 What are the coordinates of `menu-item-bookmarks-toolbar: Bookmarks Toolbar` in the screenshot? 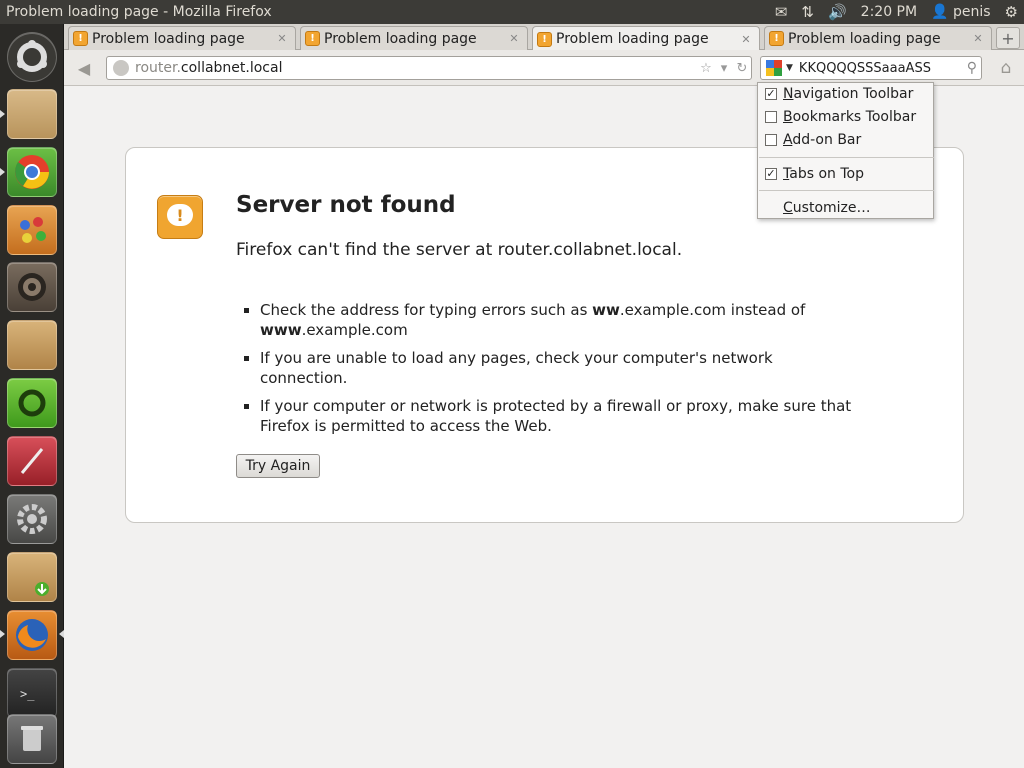 It's located at (845, 117).